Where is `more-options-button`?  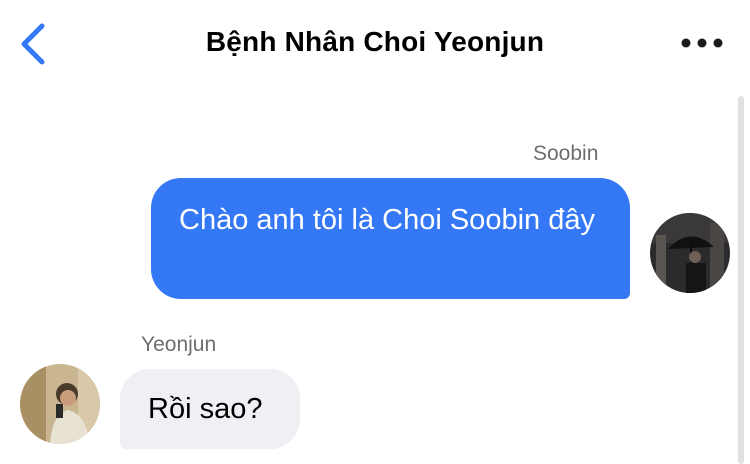 more-options-button is located at coordinates (702, 43).